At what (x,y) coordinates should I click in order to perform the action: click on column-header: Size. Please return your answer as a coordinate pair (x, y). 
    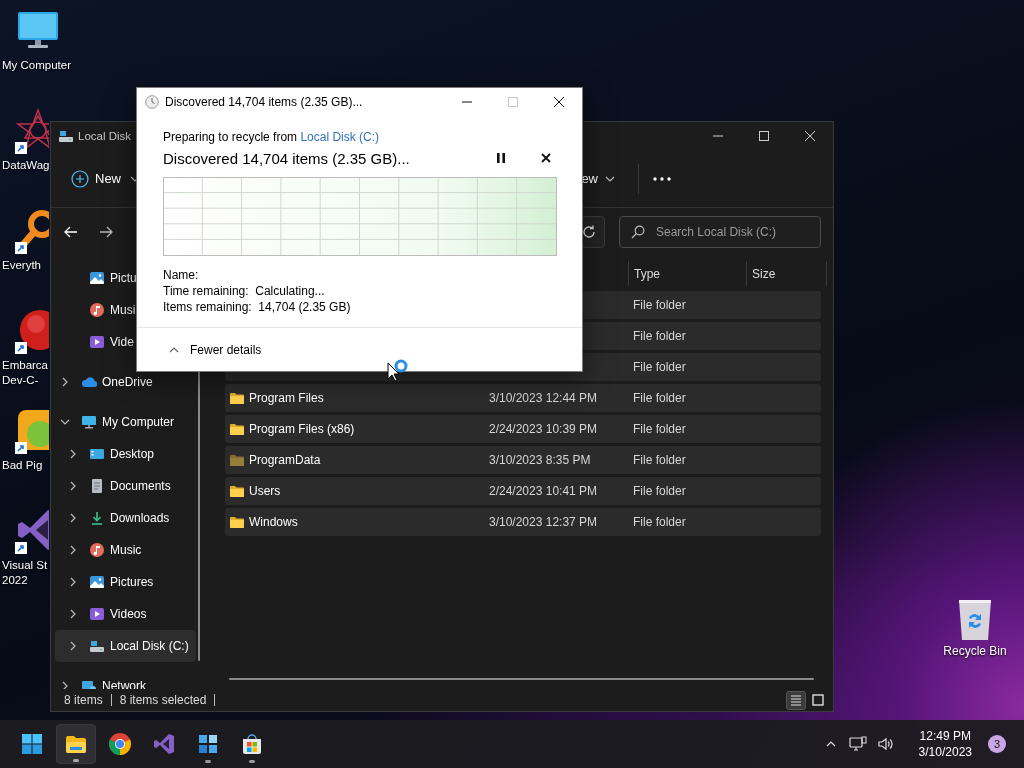
    Looking at the image, I should click on (786, 273).